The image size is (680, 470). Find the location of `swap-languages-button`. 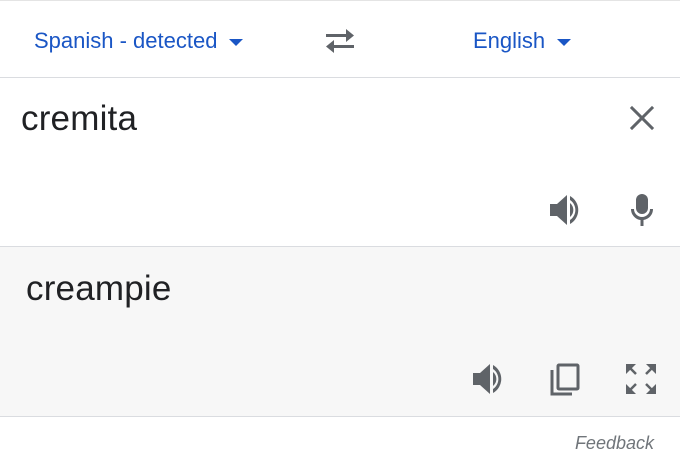

swap-languages-button is located at coordinates (340, 41).